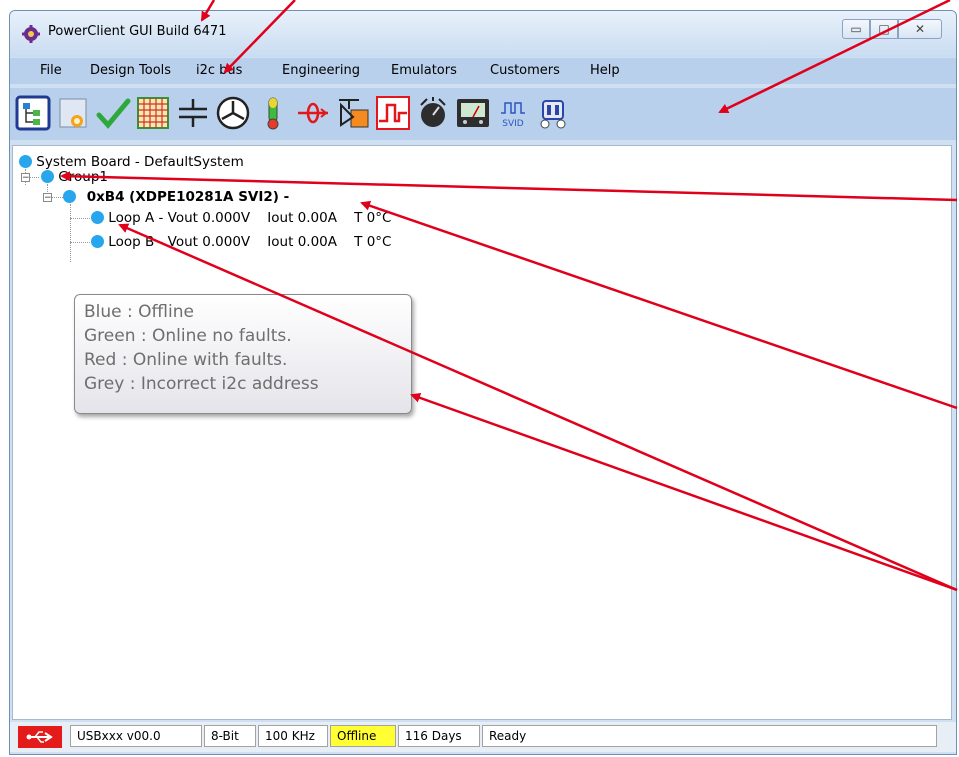  I want to click on tree-node-label: Loop A - Vout 0.000V Iout 0.00A T 0°C, so click(250, 218).